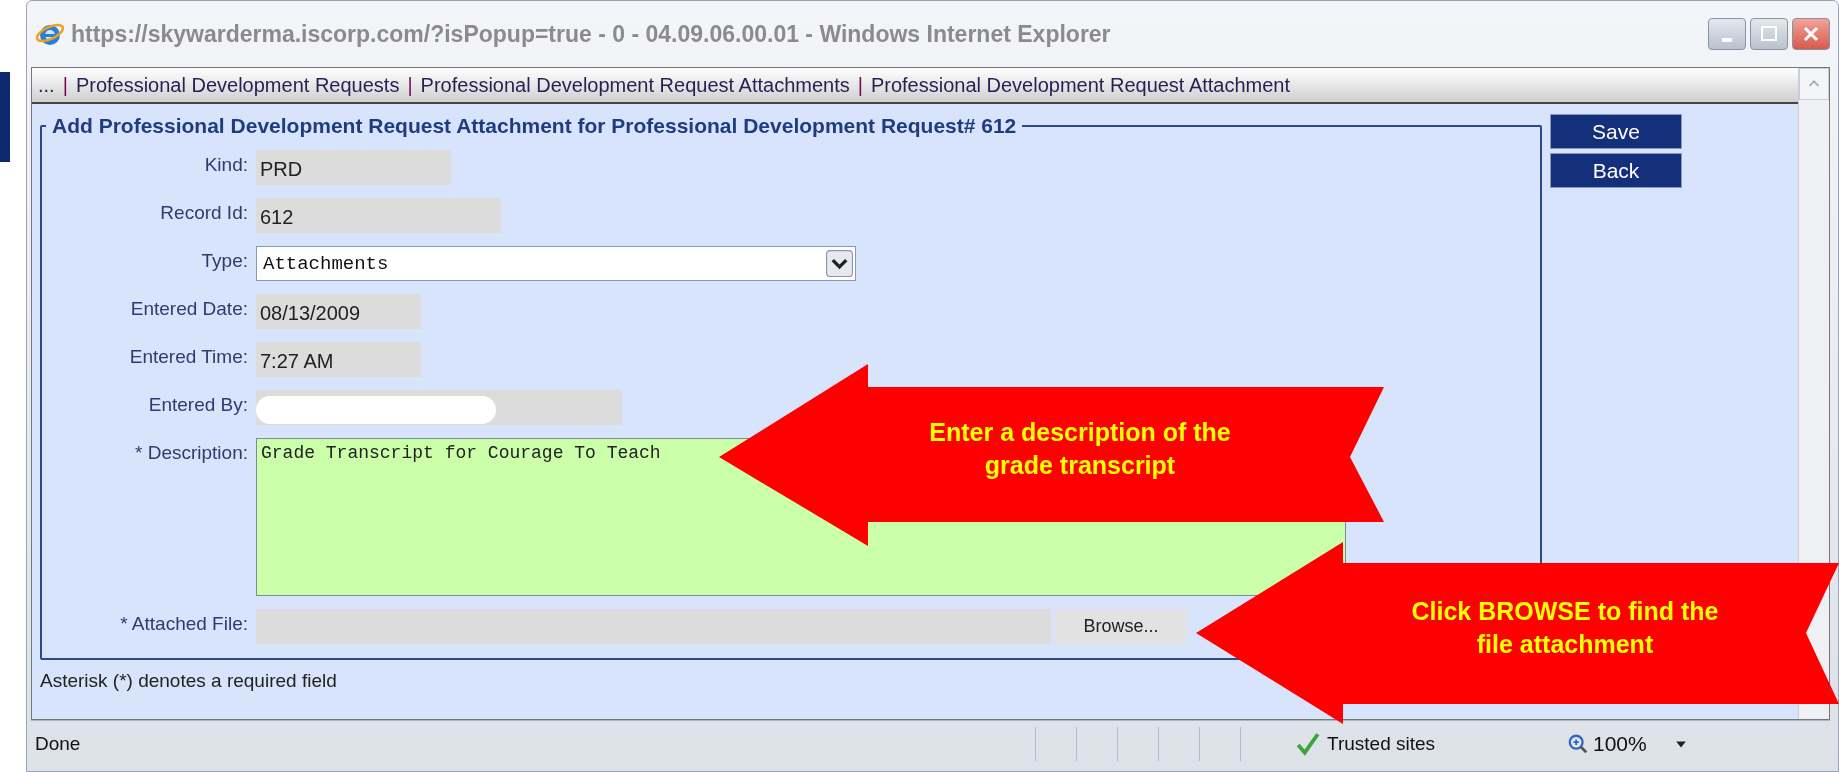 Image resolution: width=1839 pixels, height=772 pixels. I want to click on field-label: Type:, so click(224, 260).